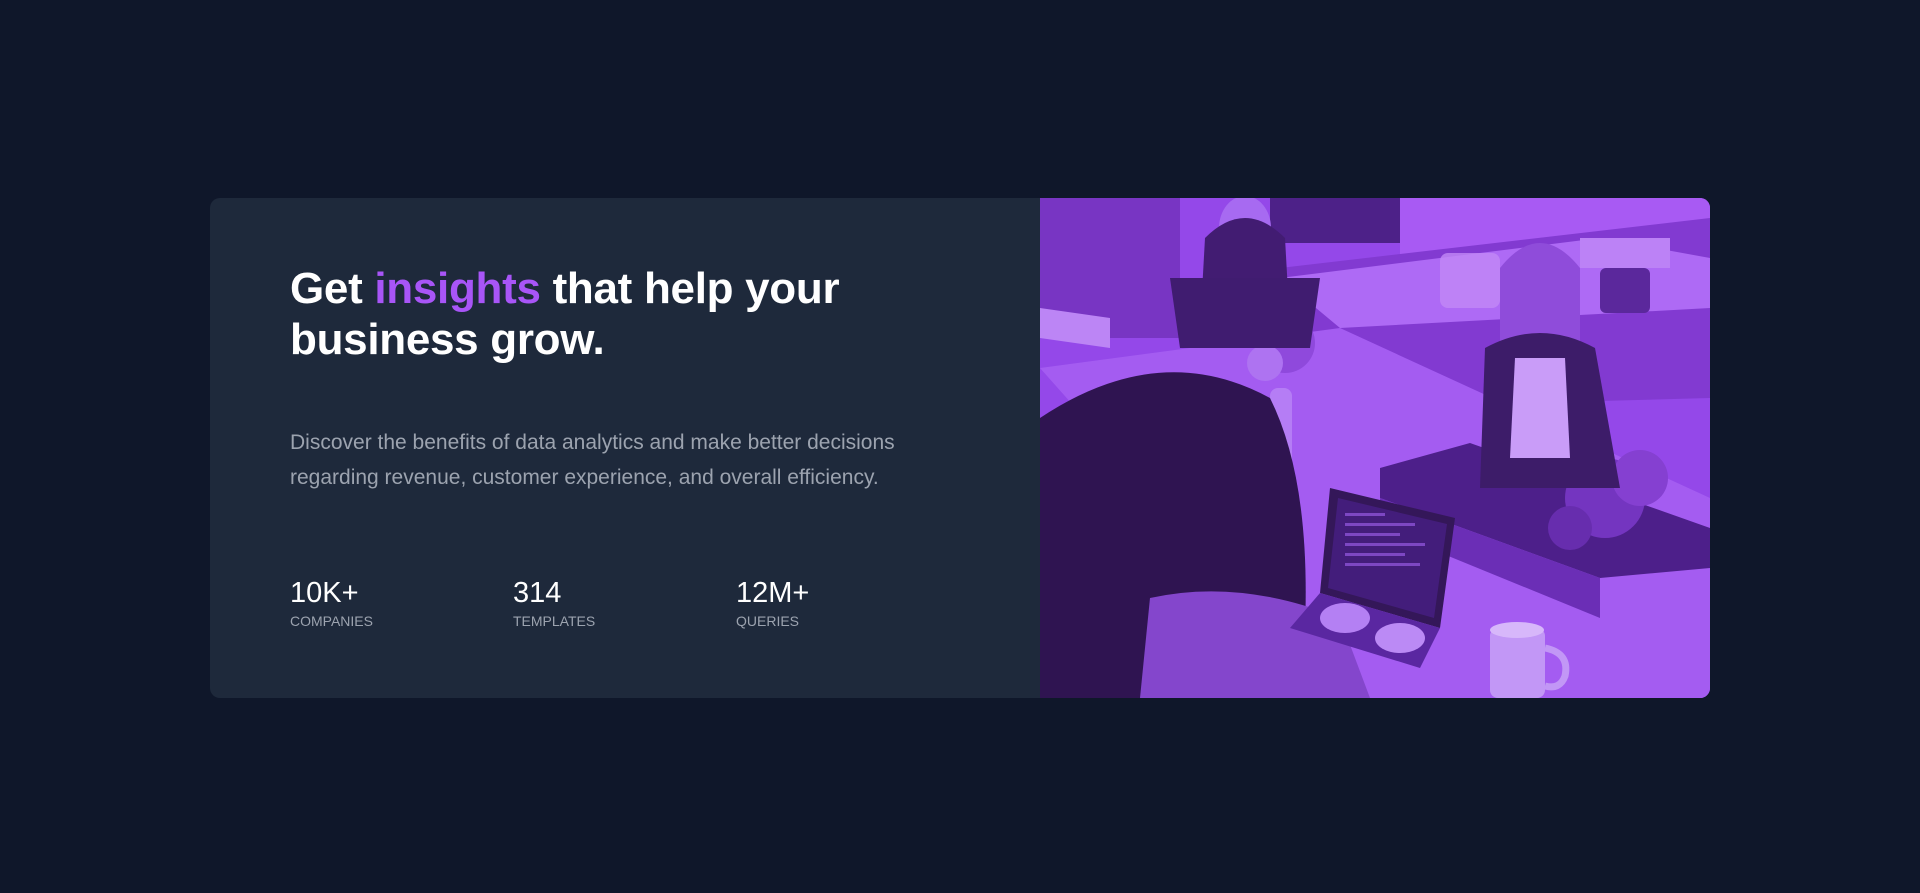 The height and width of the screenshot is (893, 1920). Describe the element at coordinates (847, 603) in the screenshot. I see `stat-queries: 12M+ QUERIES` at that location.